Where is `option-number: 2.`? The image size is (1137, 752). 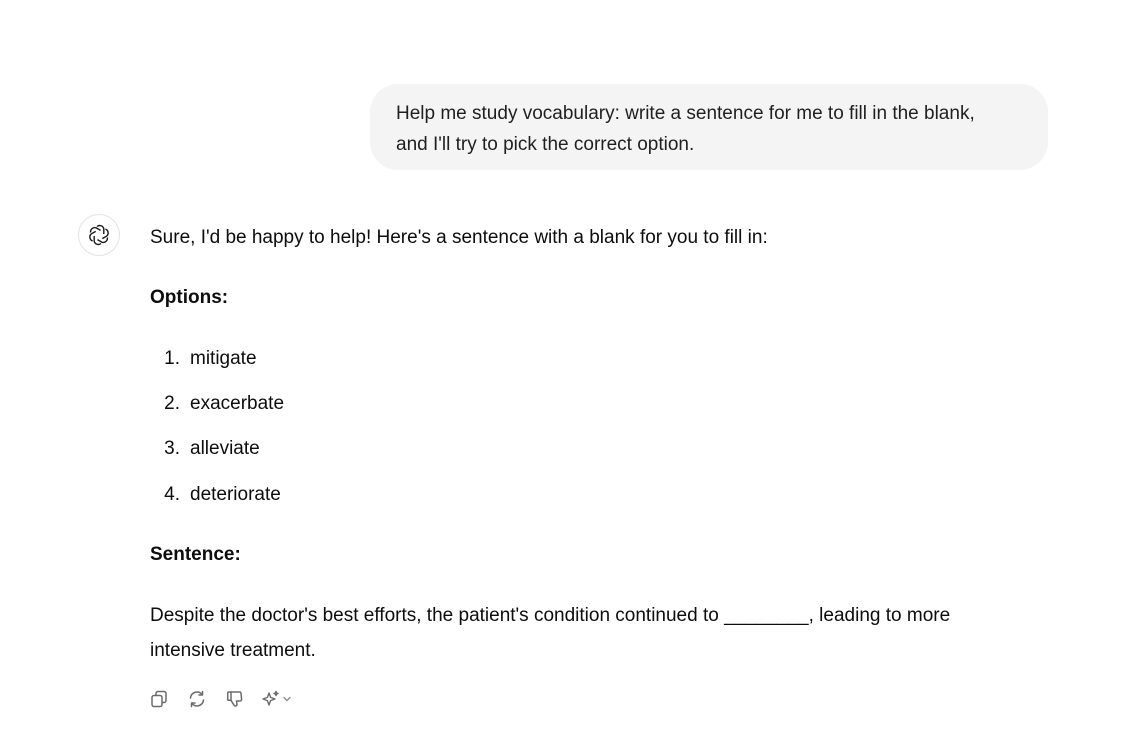
option-number: 2. is located at coordinates (172, 403).